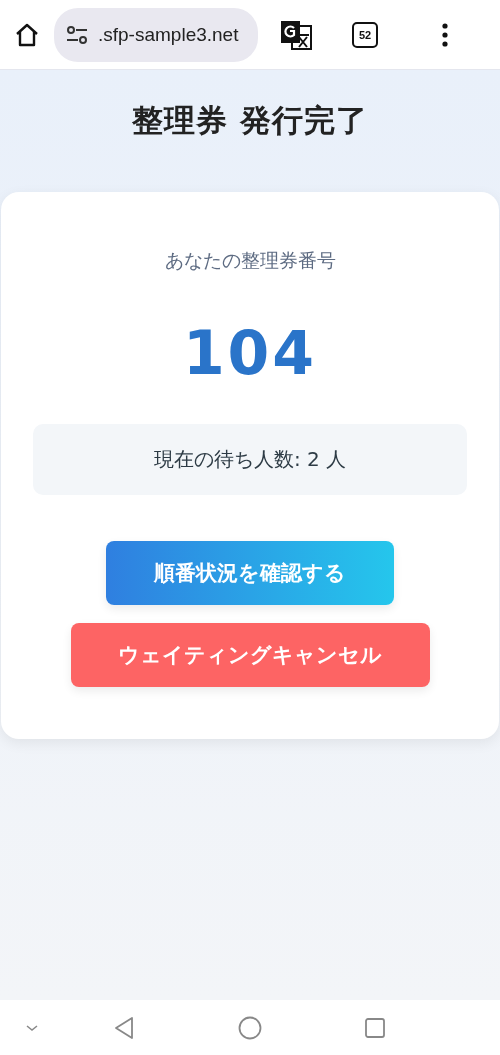  Describe the element at coordinates (156, 34) in the screenshot. I see `address-bar: .sfp-sample3.net` at that location.